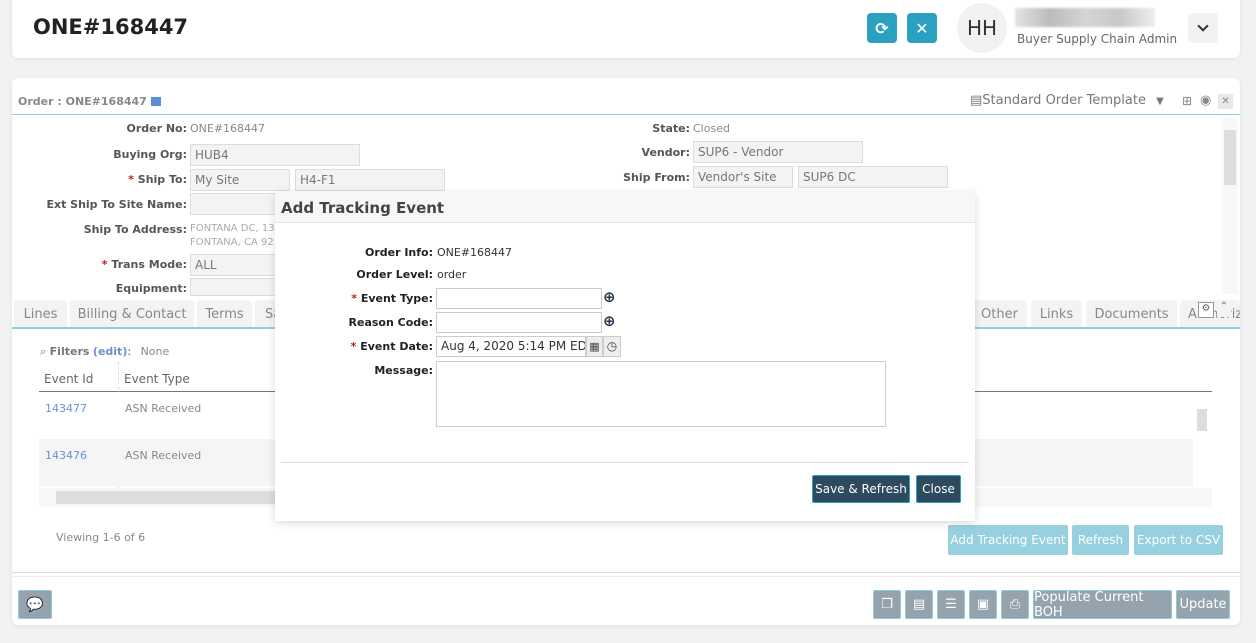 The height and width of the screenshot is (643, 1256). I want to click on filters-bar: ⌕ Filters (edit): None, so click(105, 351).